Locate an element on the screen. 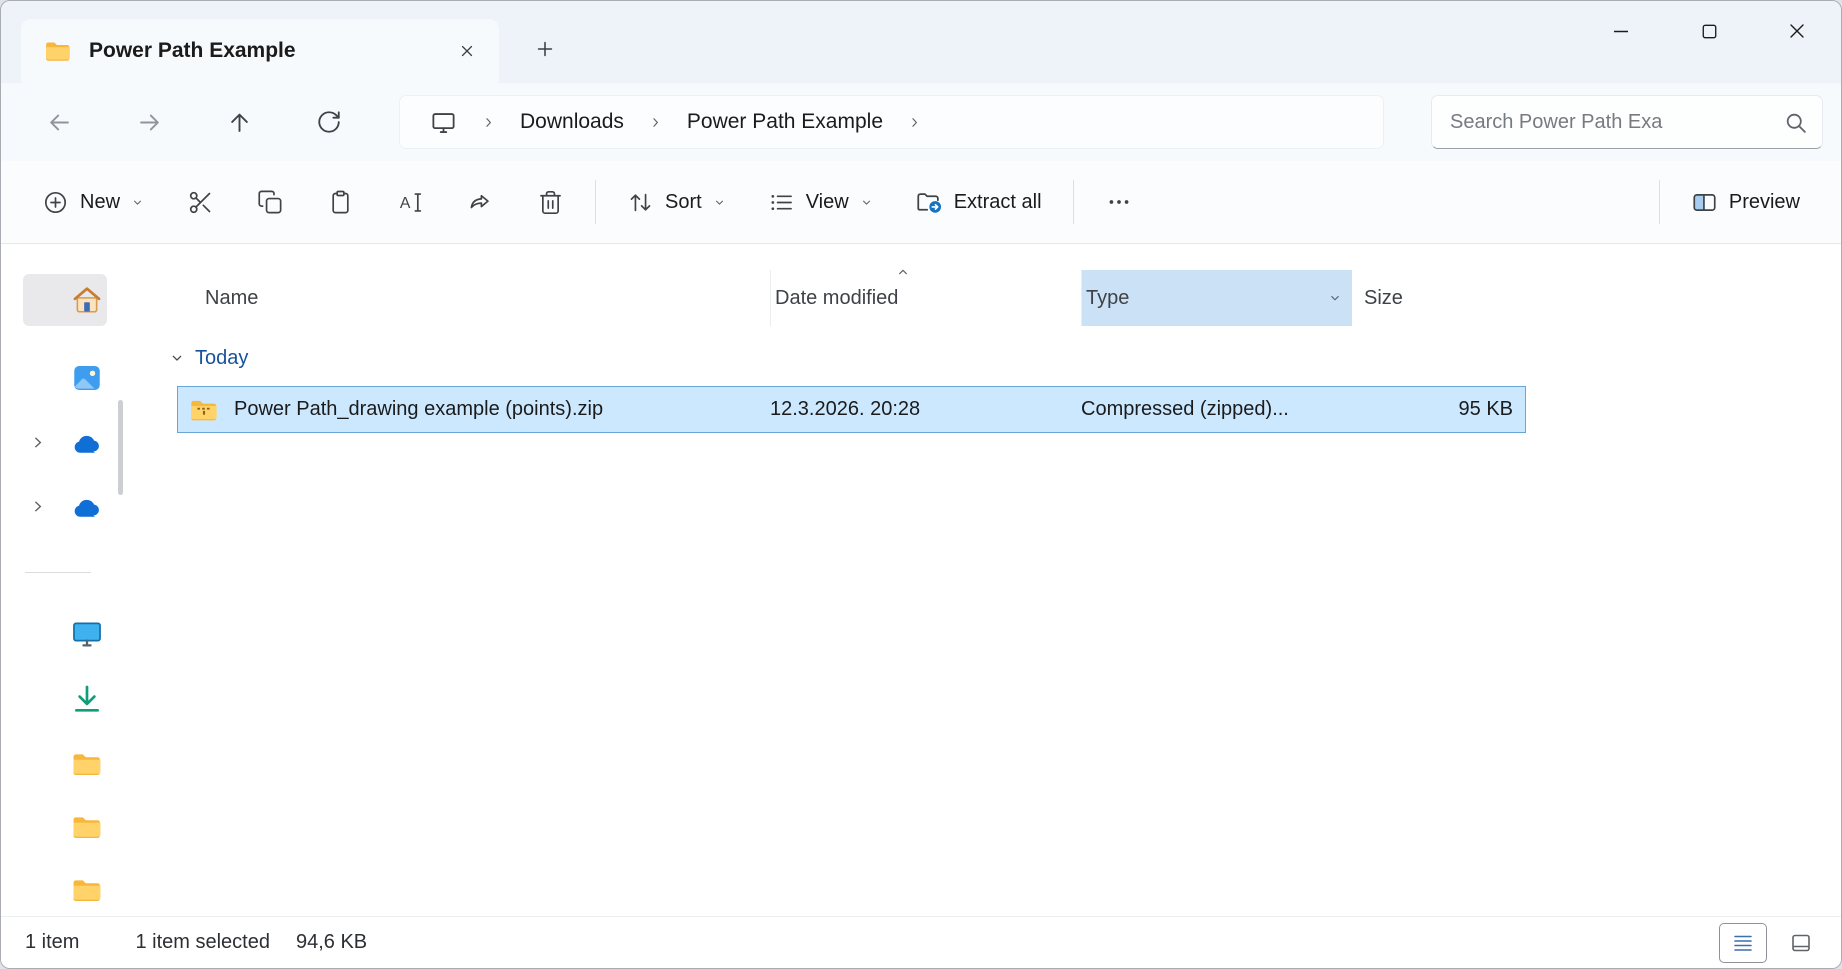  forward-button is located at coordinates (149, 122).